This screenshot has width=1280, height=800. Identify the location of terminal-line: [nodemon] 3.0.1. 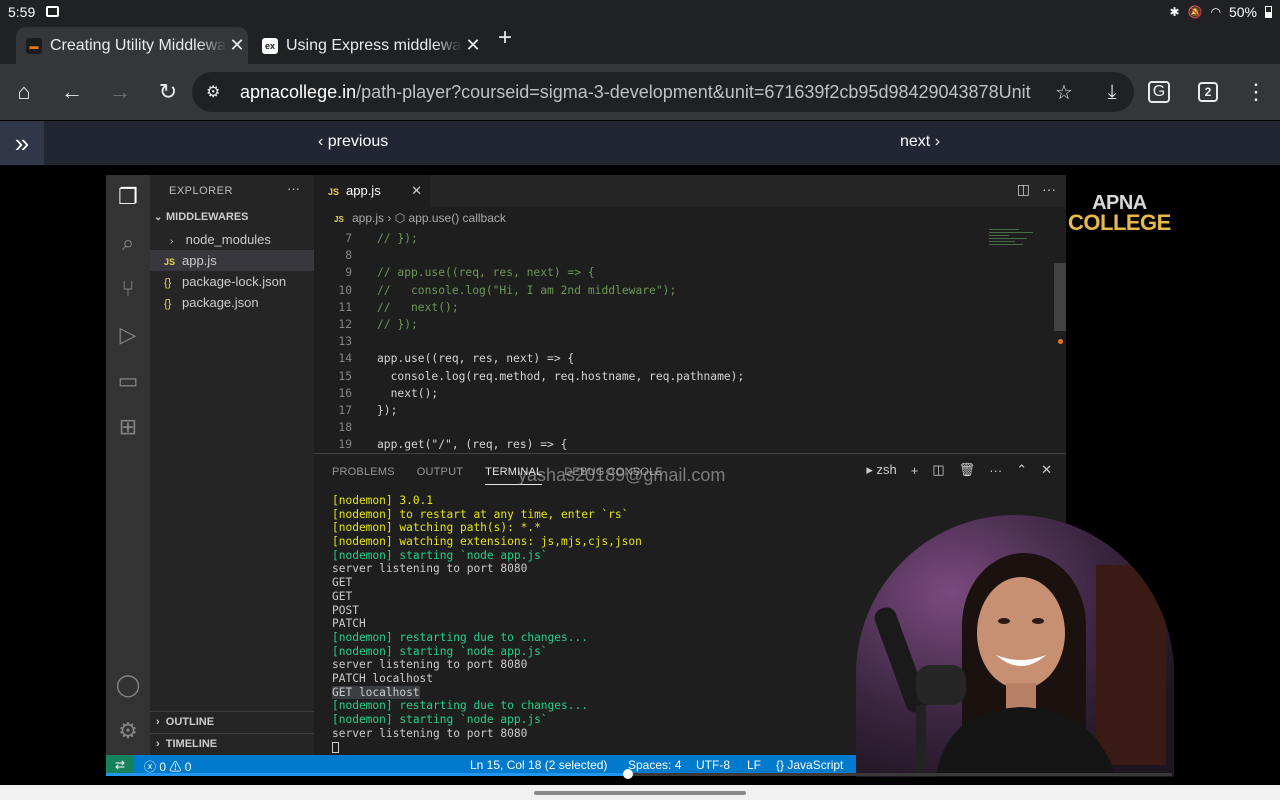
(383, 500).